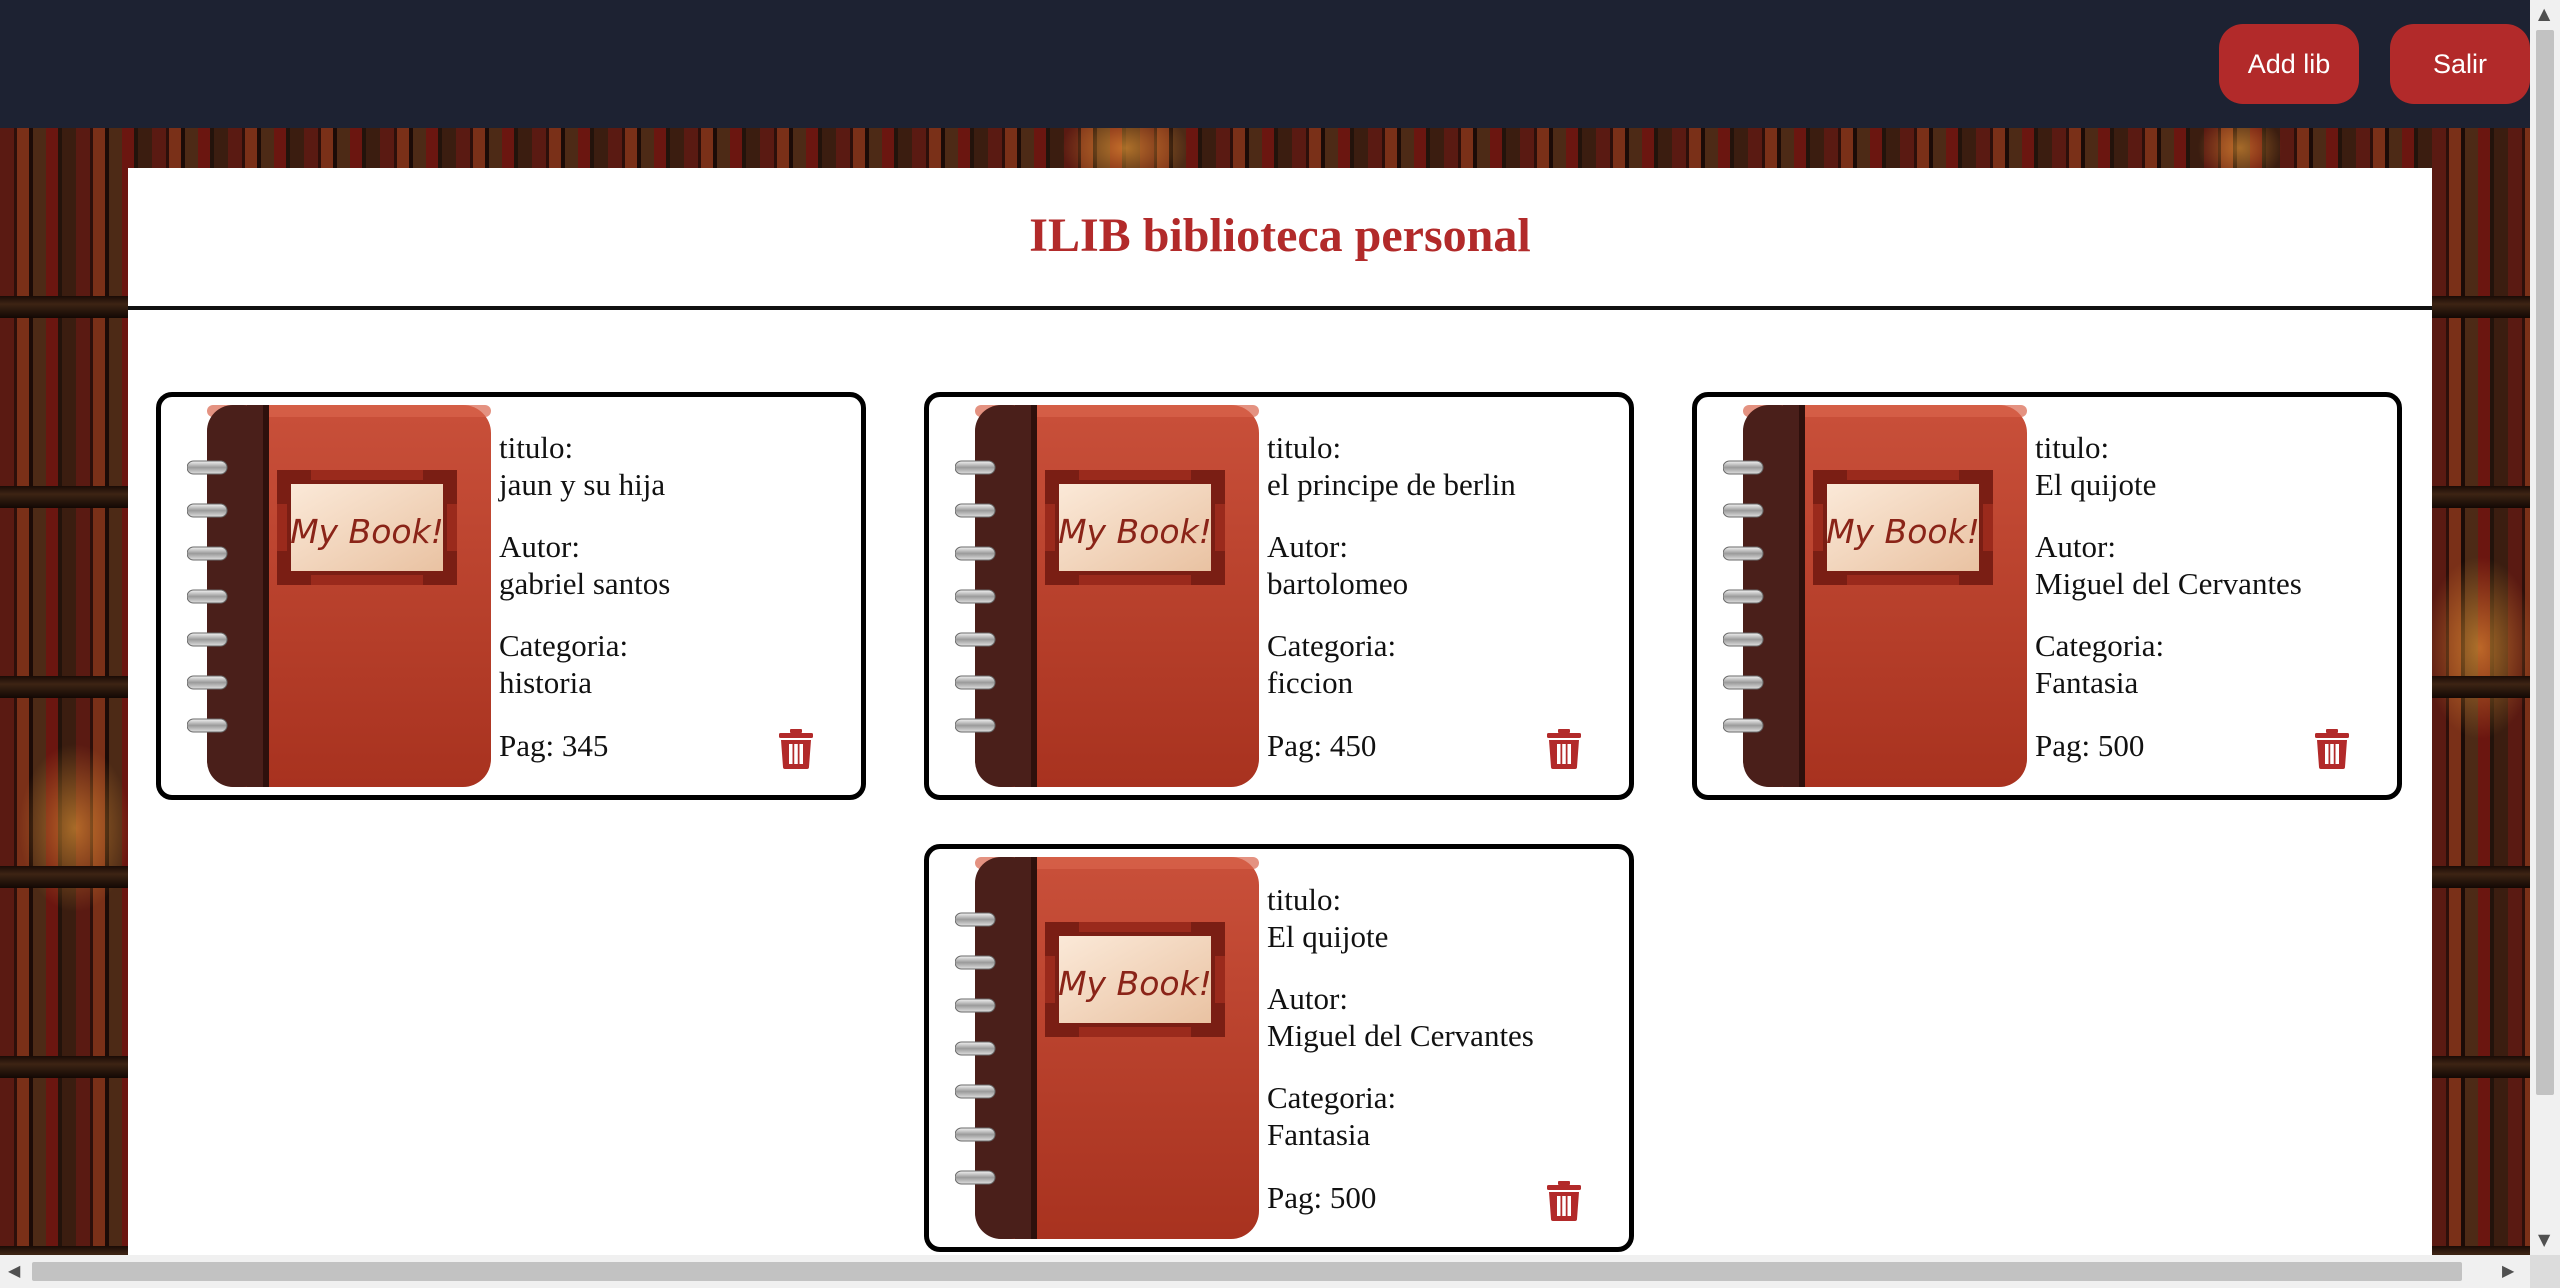 This screenshot has height=1288, width=2560. I want to click on book-title: jaun y su hija, so click(582, 484).